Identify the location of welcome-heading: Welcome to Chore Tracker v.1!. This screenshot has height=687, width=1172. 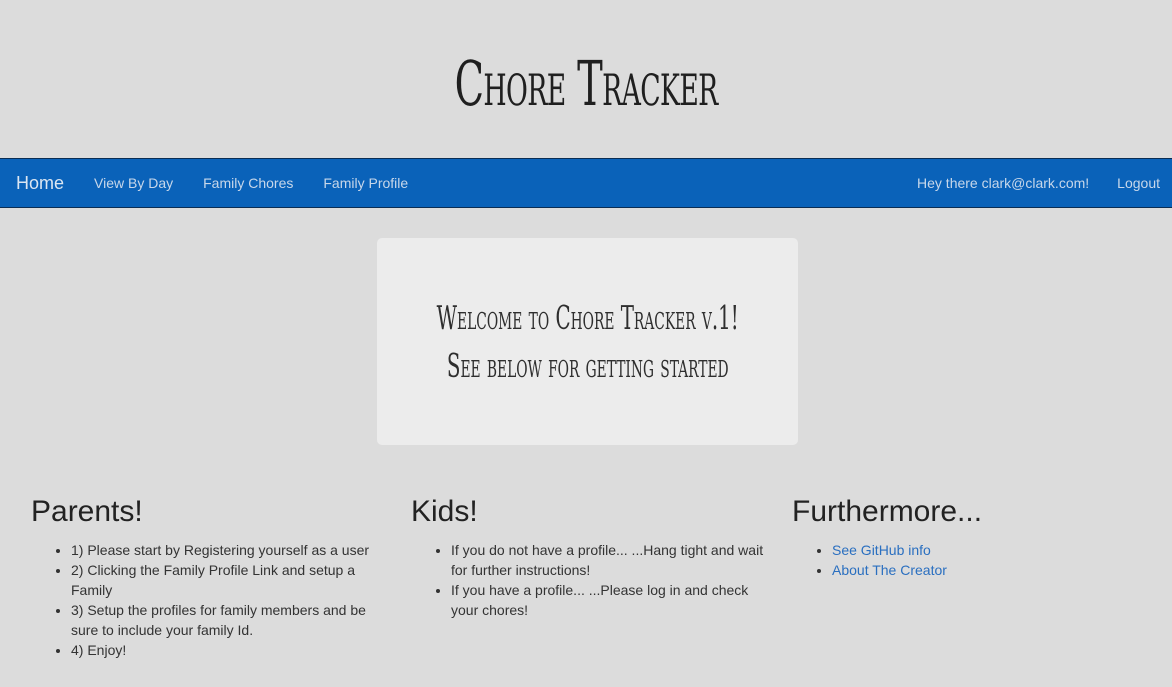
(587, 317).